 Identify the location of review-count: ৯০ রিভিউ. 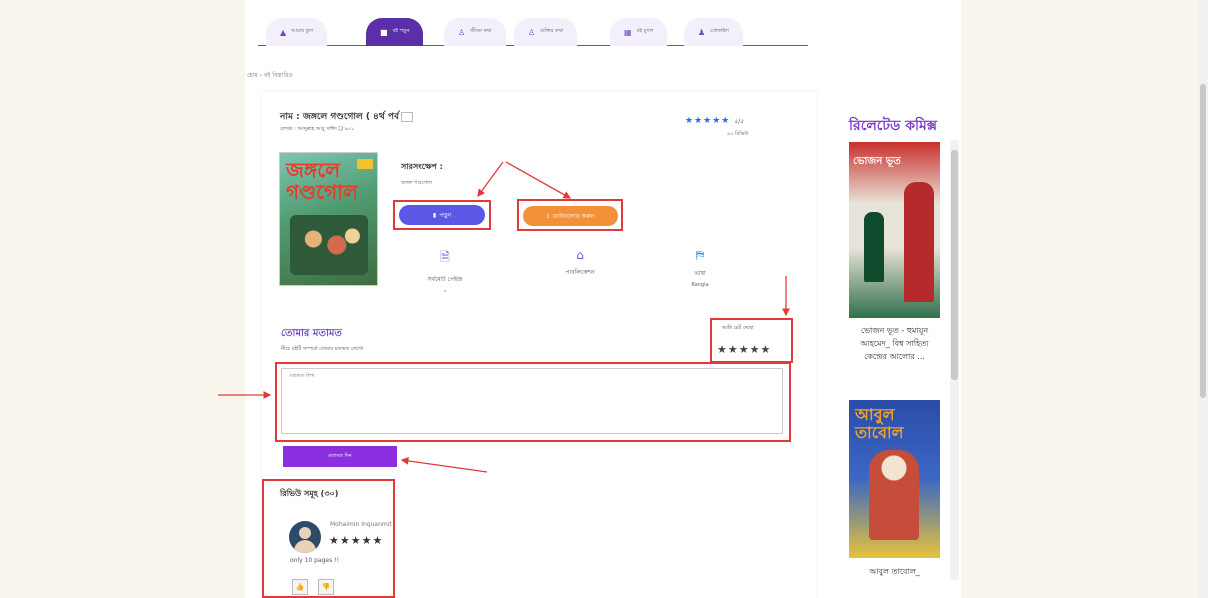
(738, 134).